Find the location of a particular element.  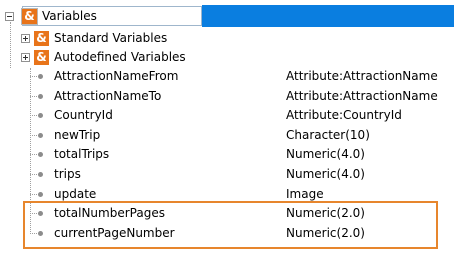

variable-type: Character(10) is located at coordinates (328, 135).